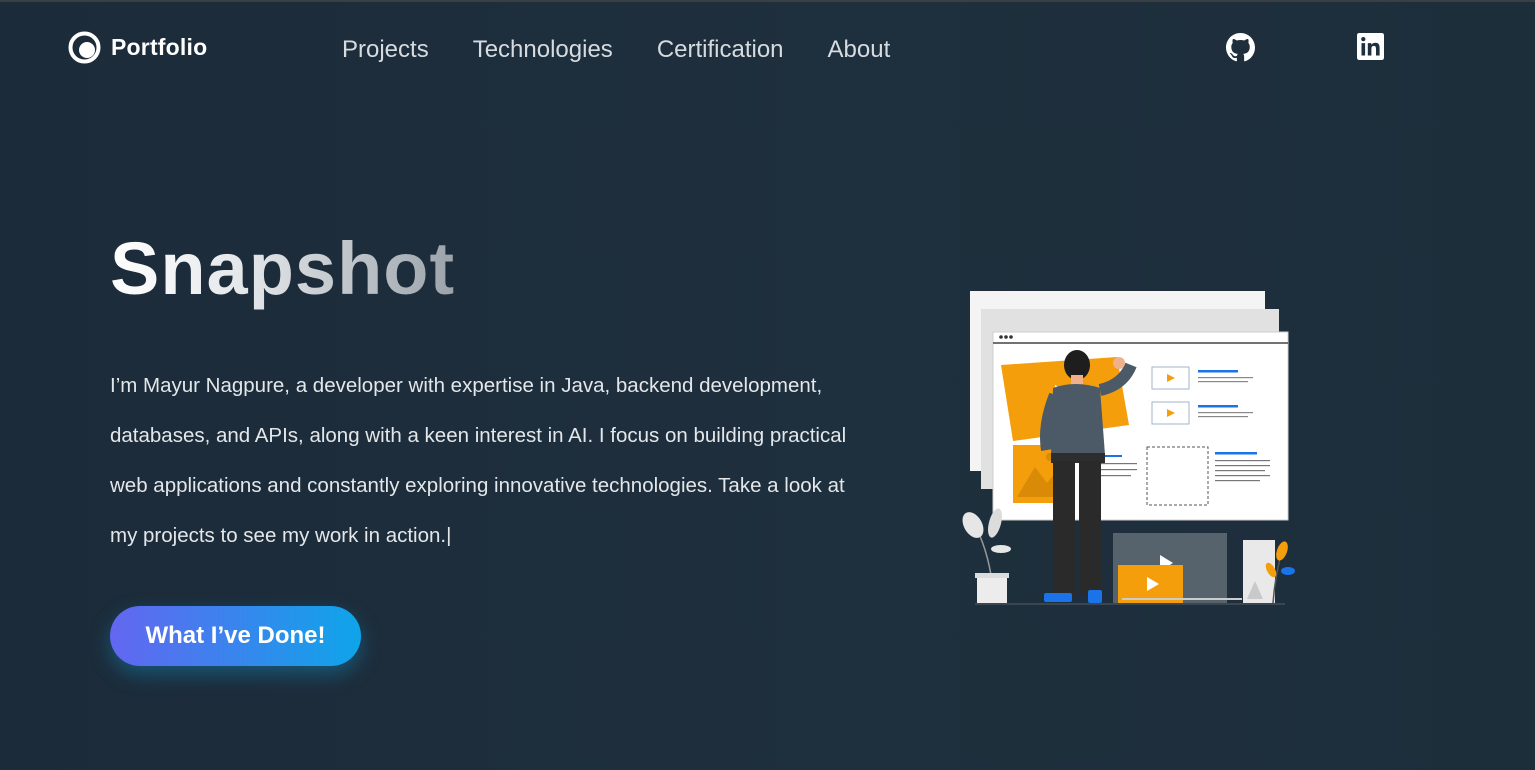 This screenshot has height=770, width=1535. What do you see at coordinates (159, 47) in the screenshot?
I see `brand-name: Portfolio` at bounding box center [159, 47].